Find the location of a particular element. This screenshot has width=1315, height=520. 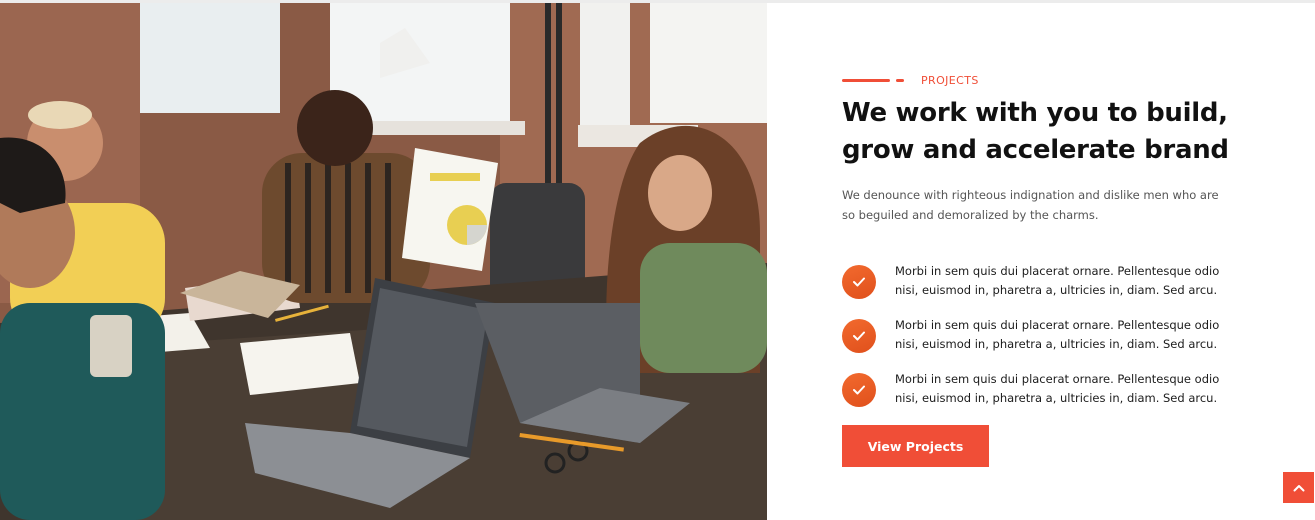

scroll-to-top-button is located at coordinates (1298, 487).